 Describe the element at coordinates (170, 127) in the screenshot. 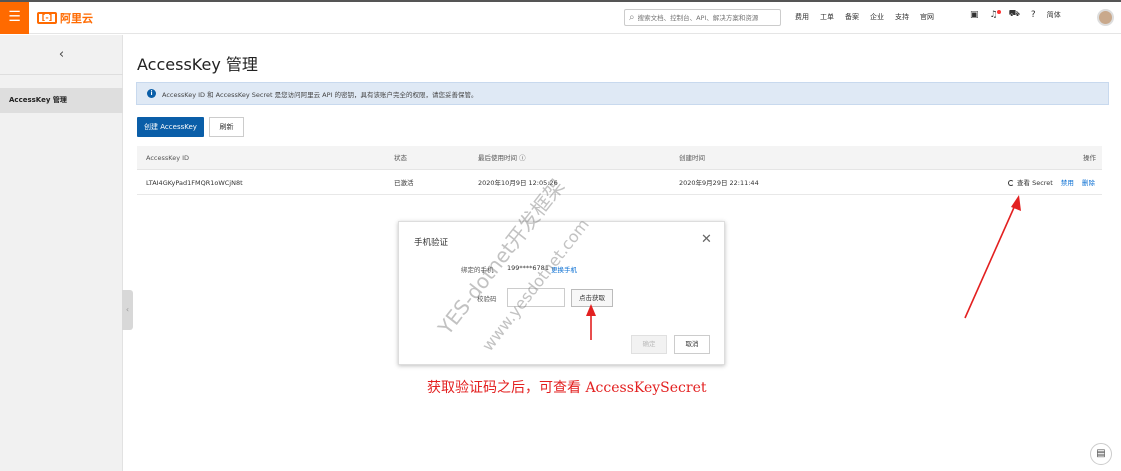

I see `create-accesskey-button: 创建 AccessKey` at that location.